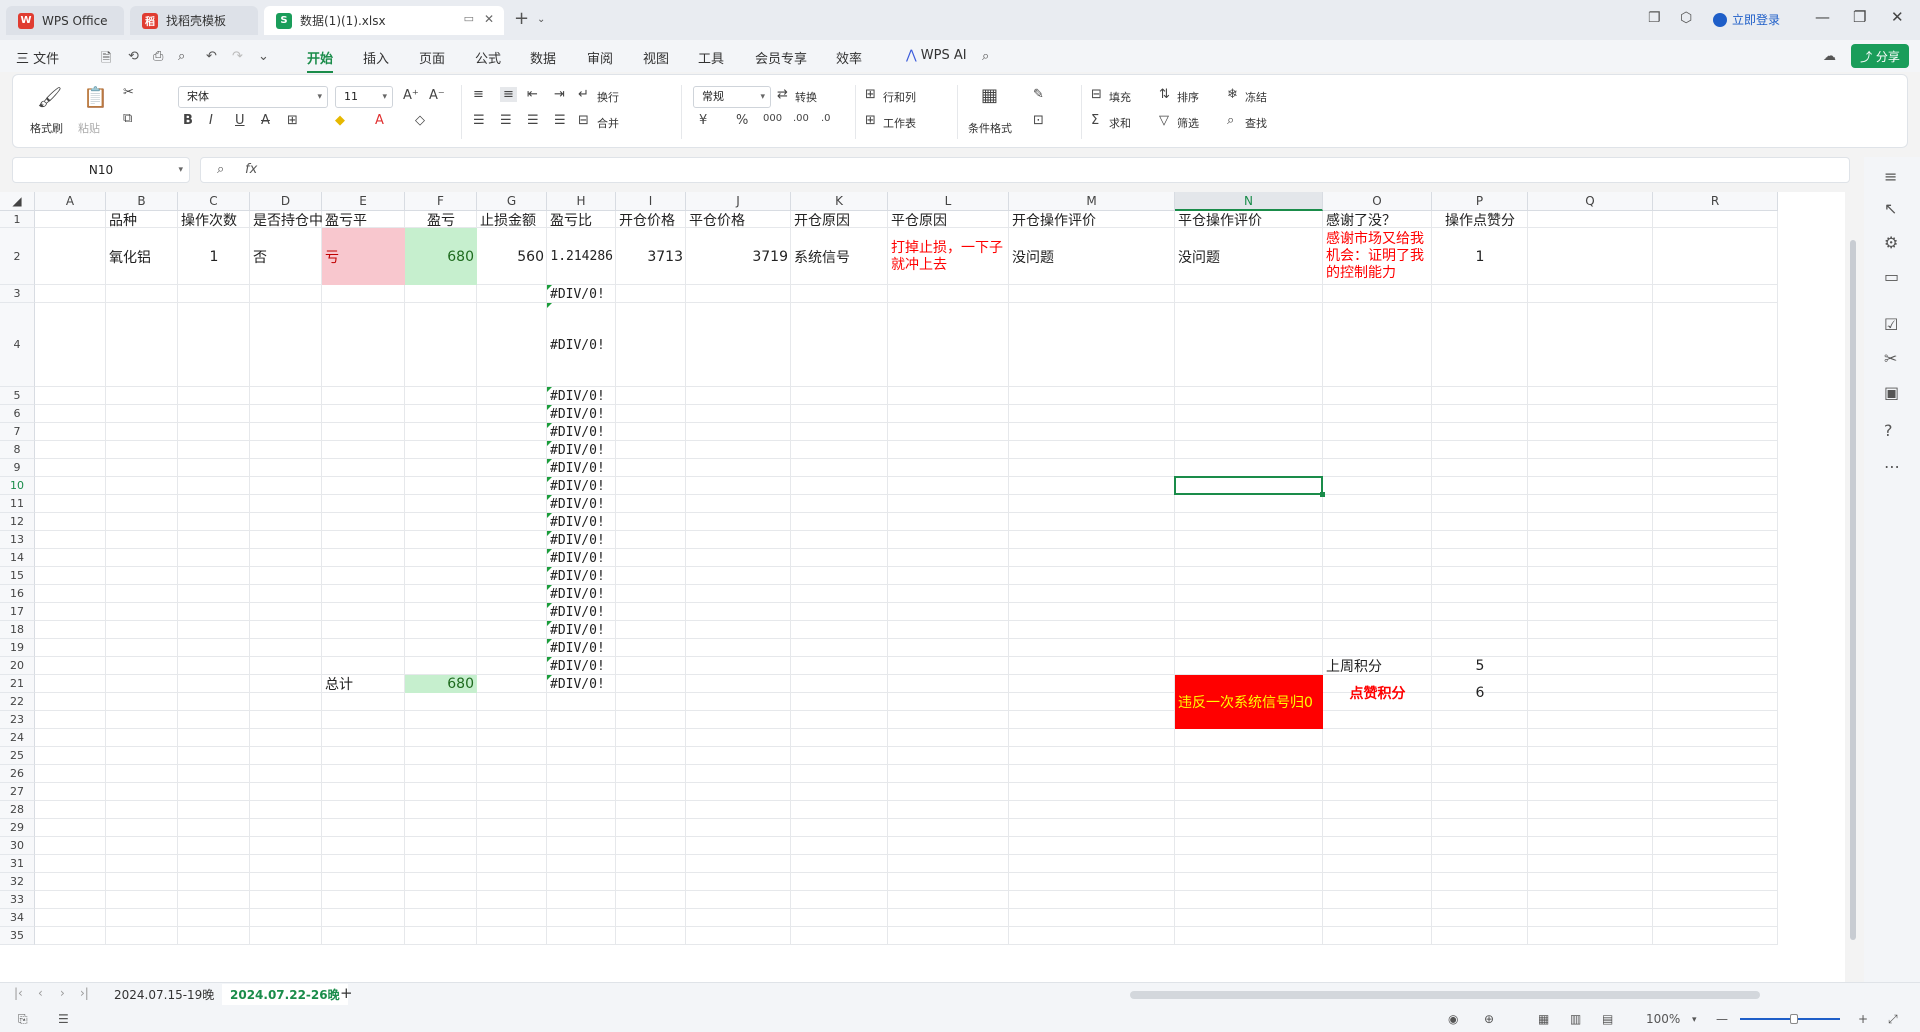 The height and width of the screenshot is (1032, 1920). I want to click on cell-k2: 系统信号, so click(839, 256).